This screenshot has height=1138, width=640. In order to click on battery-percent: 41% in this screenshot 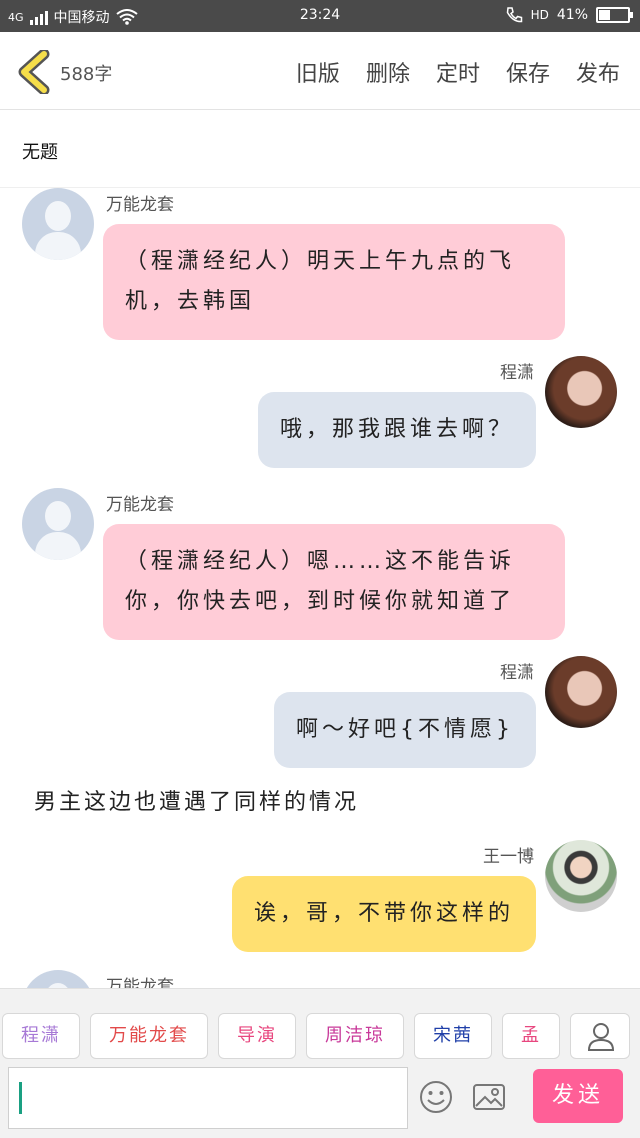, I will do `click(572, 15)`.